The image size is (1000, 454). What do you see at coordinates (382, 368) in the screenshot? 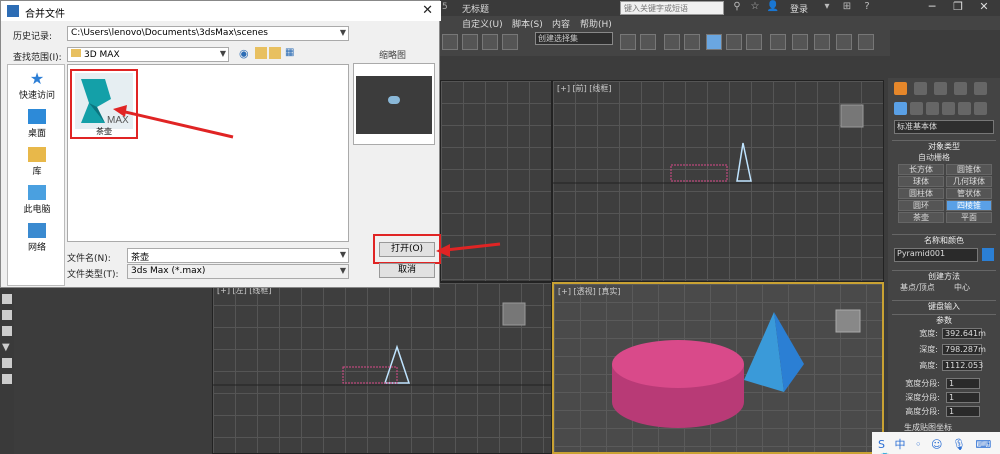
I see `viewport-left: [+] [左] [线框]` at bounding box center [382, 368].